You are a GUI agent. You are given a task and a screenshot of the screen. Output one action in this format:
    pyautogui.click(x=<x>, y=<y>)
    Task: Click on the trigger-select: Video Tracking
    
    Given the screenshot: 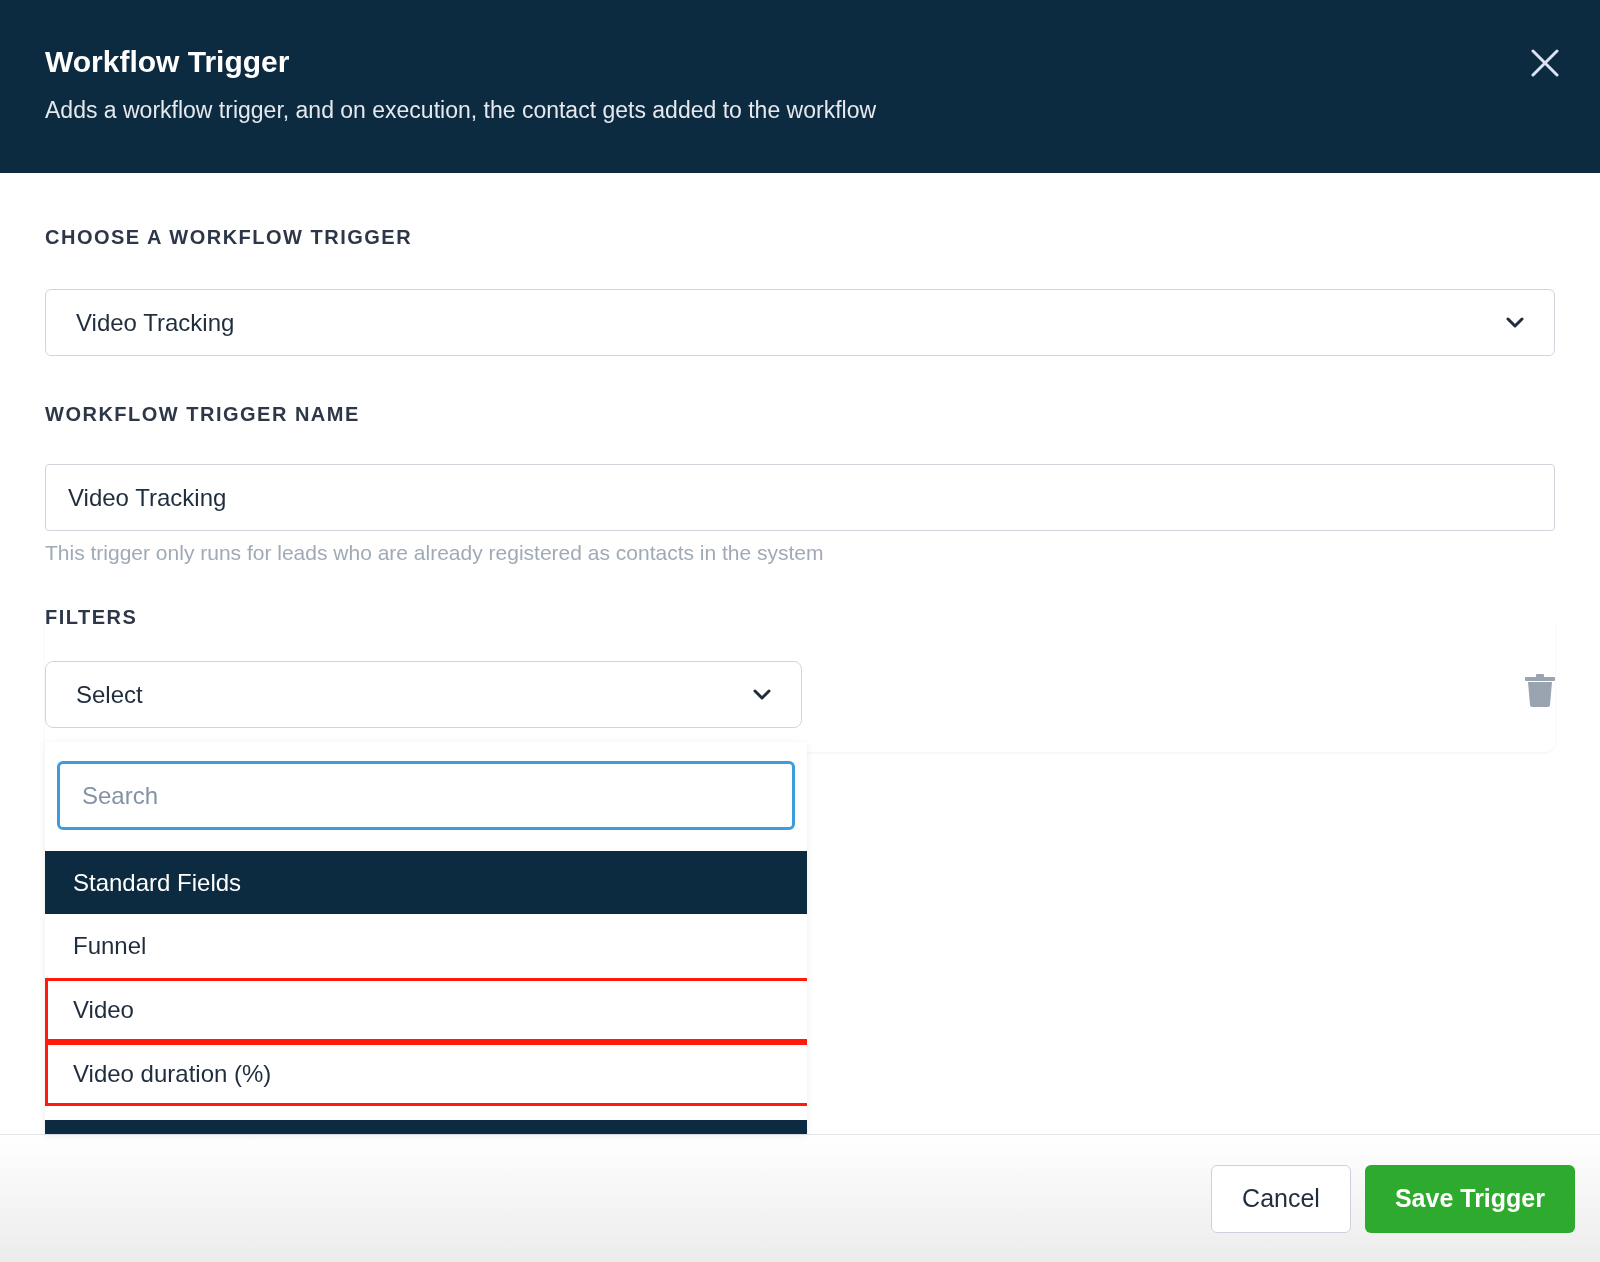 What is the action you would take?
    pyautogui.click(x=800, y=322)
    